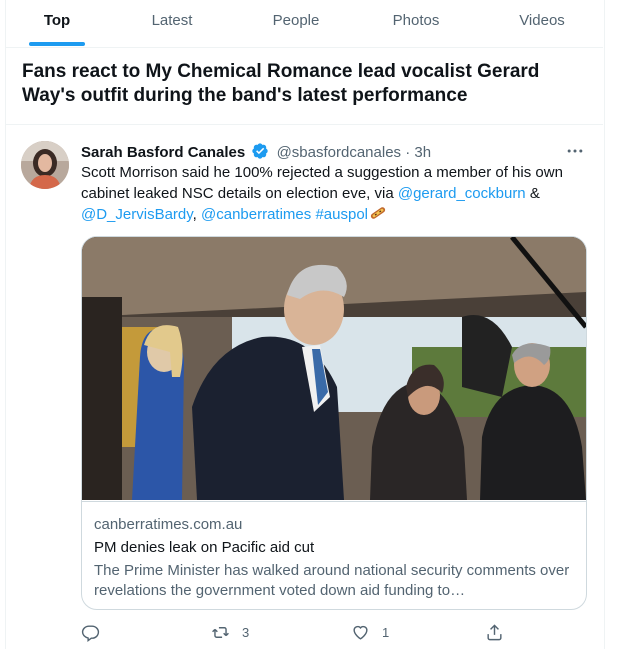 The width and height of the screenshot is (620, 649). I want to click on tweet-timestamp: 3h, so click(422, 152).